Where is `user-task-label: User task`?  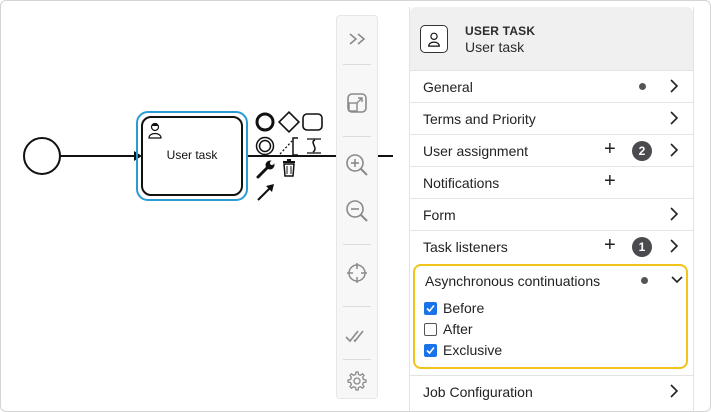
user-task-label: User task is located at coordinates (192, 155).